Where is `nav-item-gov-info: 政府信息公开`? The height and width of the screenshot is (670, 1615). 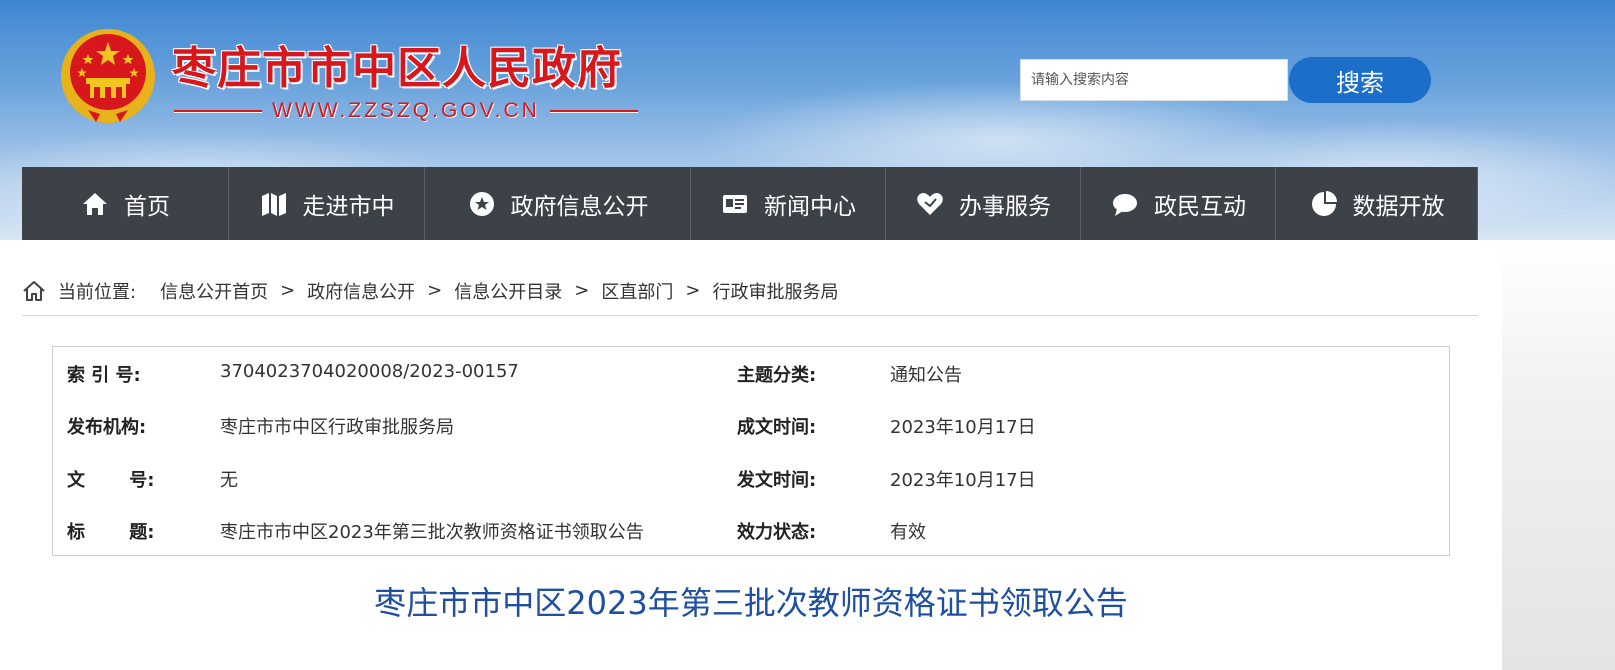 nav-item-gov-info: 政府信息公开 is located at coordinates (558, 203).